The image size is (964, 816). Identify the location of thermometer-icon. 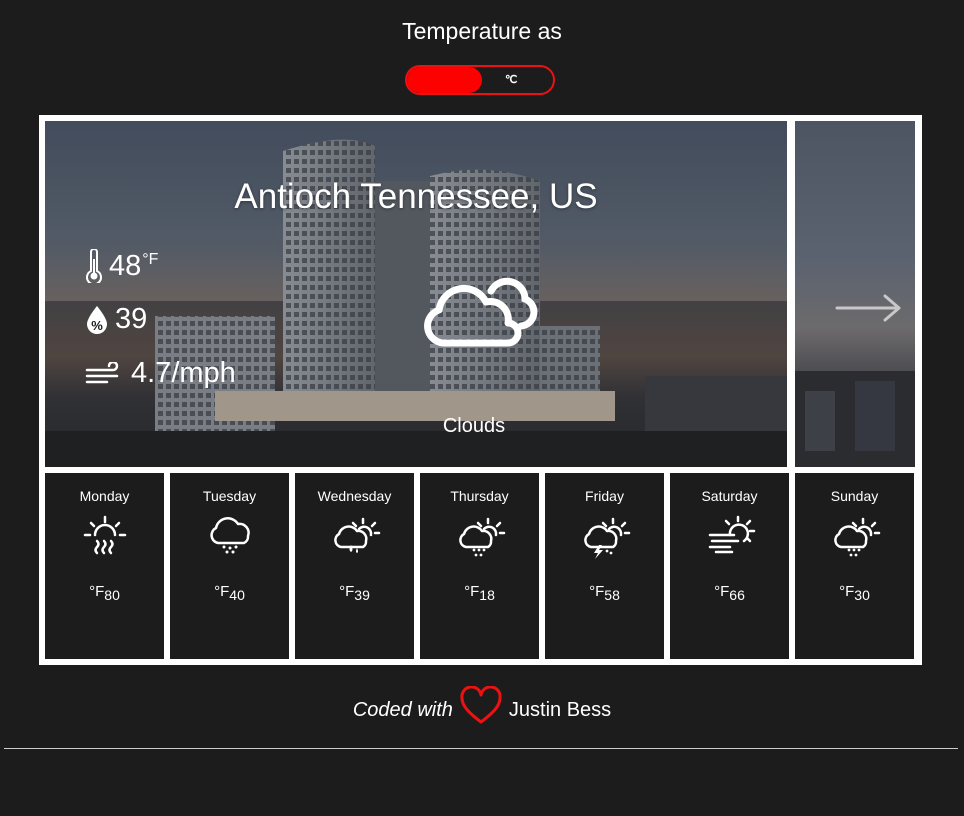
(94, 266).